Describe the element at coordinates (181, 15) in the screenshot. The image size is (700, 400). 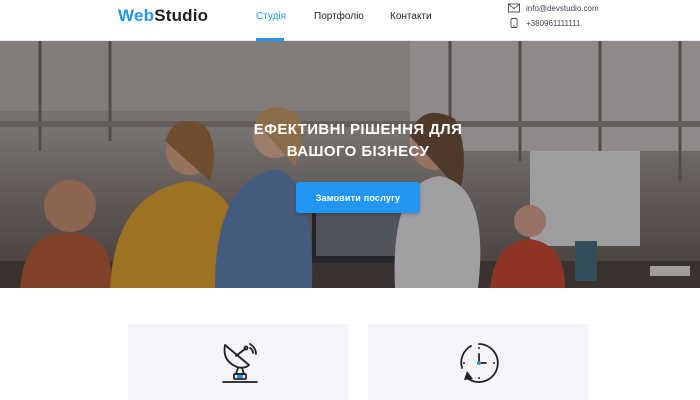
I see `logo-part-studio: Studio` at that location.